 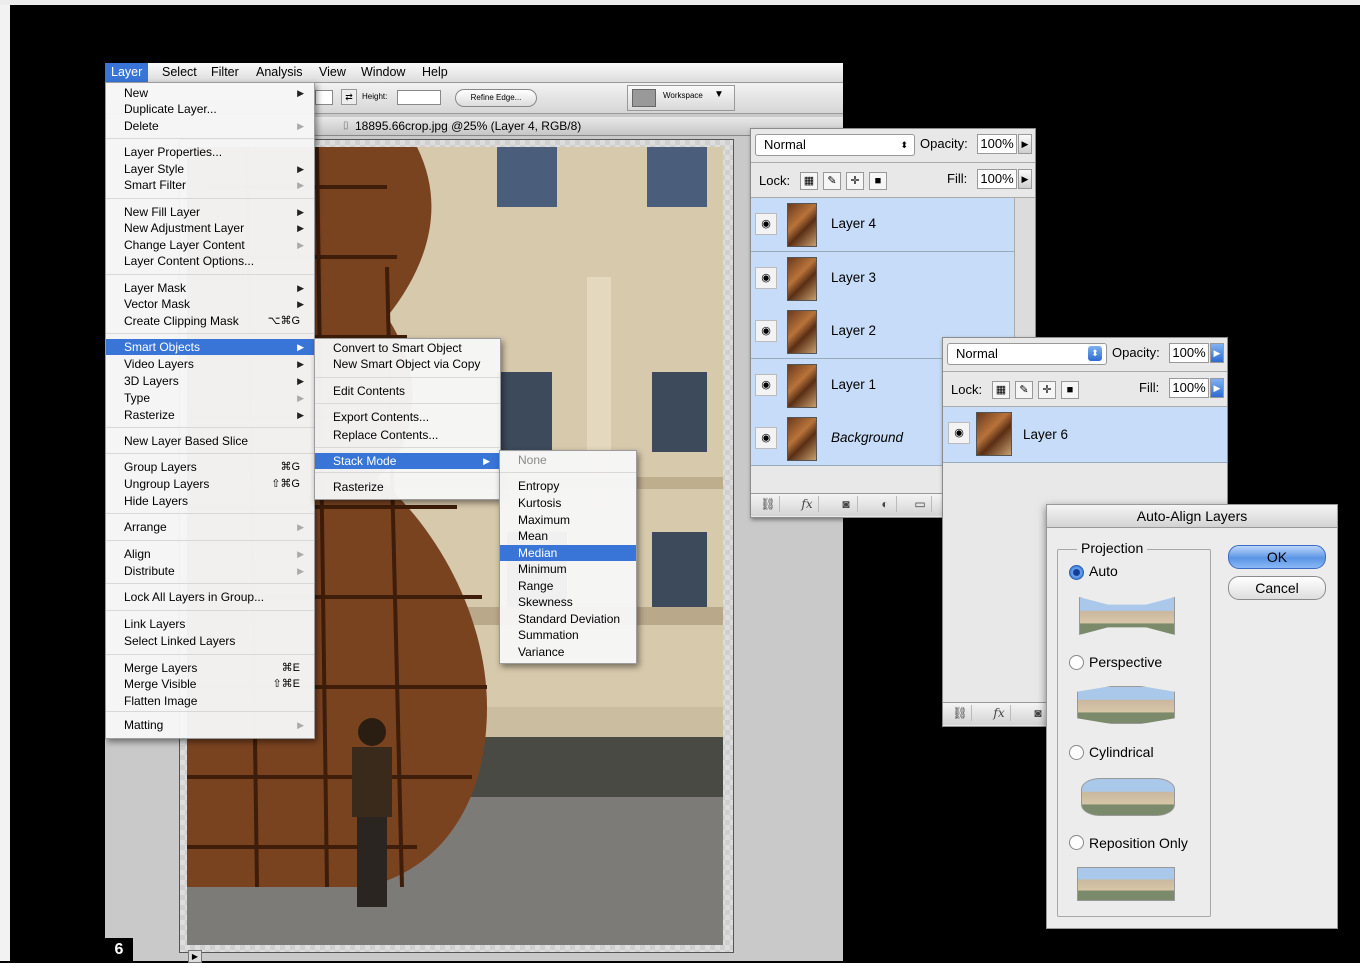 What do you see at coordinates (225, 72) in the screenshot?
I see `menu-filter: Filter` at bounding box center [225, 72].